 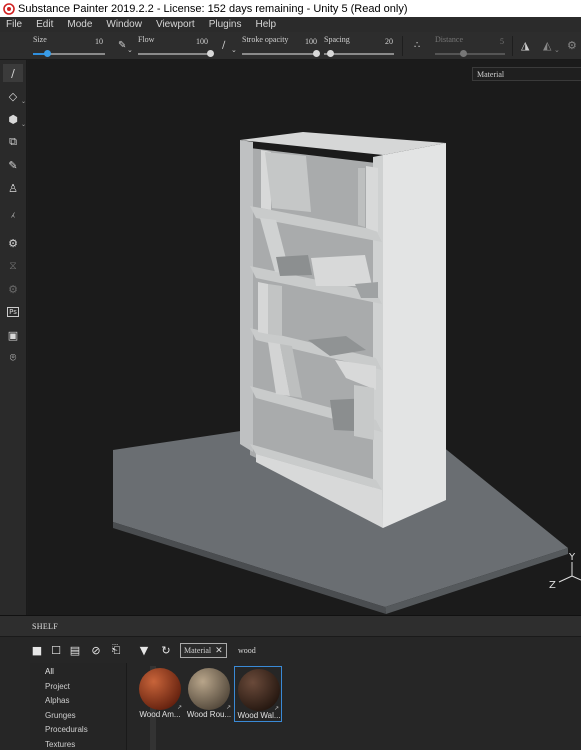 What do you see at coordinates (247, 650) in the screenshot?
I see `shelf-search-input: wood` at bounding box center [247, 650].